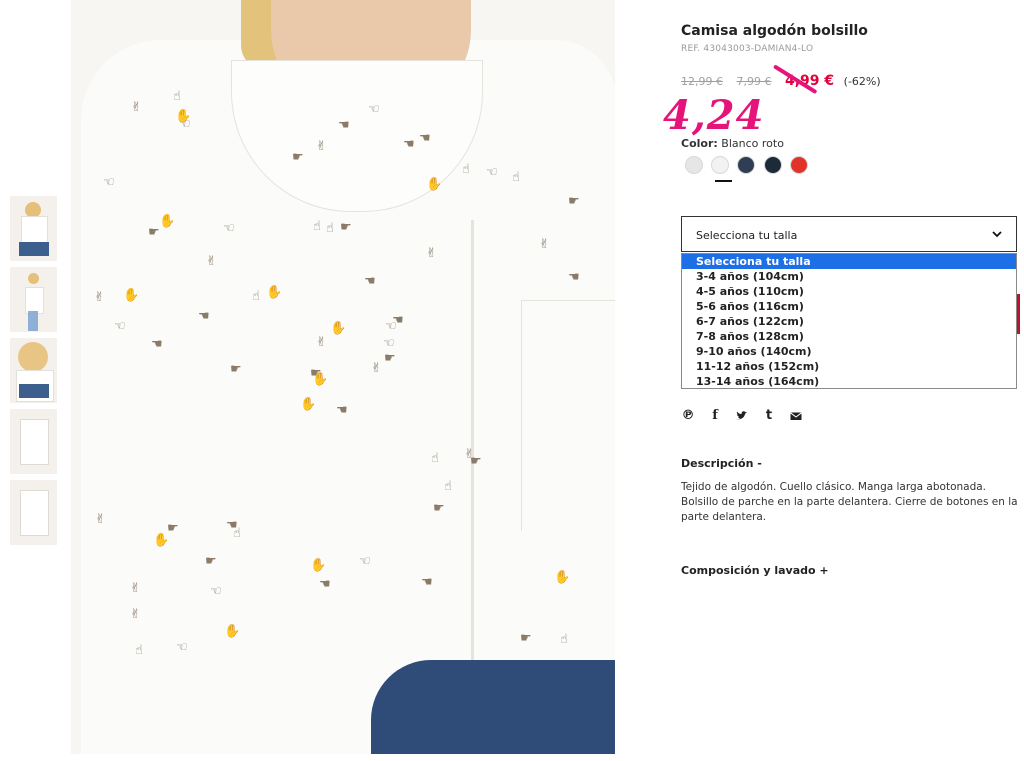 The width and height of the screenshot is (1024, 761). What do you see at coordinates (720, 165) in the screenshot?
I see `swatch-white-print` at bounding box center [720, 165].